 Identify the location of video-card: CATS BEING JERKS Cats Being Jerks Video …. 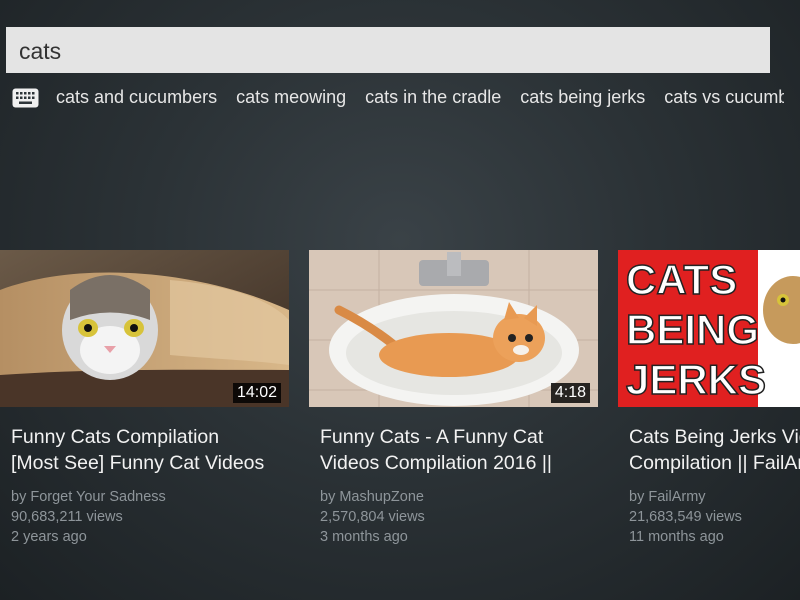
(709, 410).